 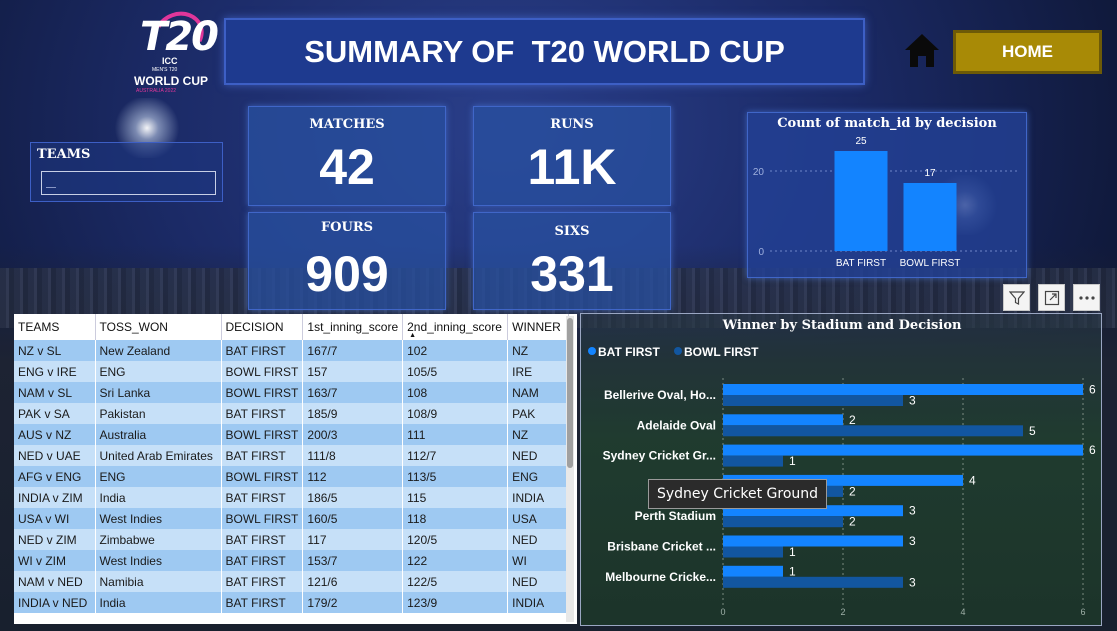 I want to click on matches-value: 42, so click(x=347, y=167).